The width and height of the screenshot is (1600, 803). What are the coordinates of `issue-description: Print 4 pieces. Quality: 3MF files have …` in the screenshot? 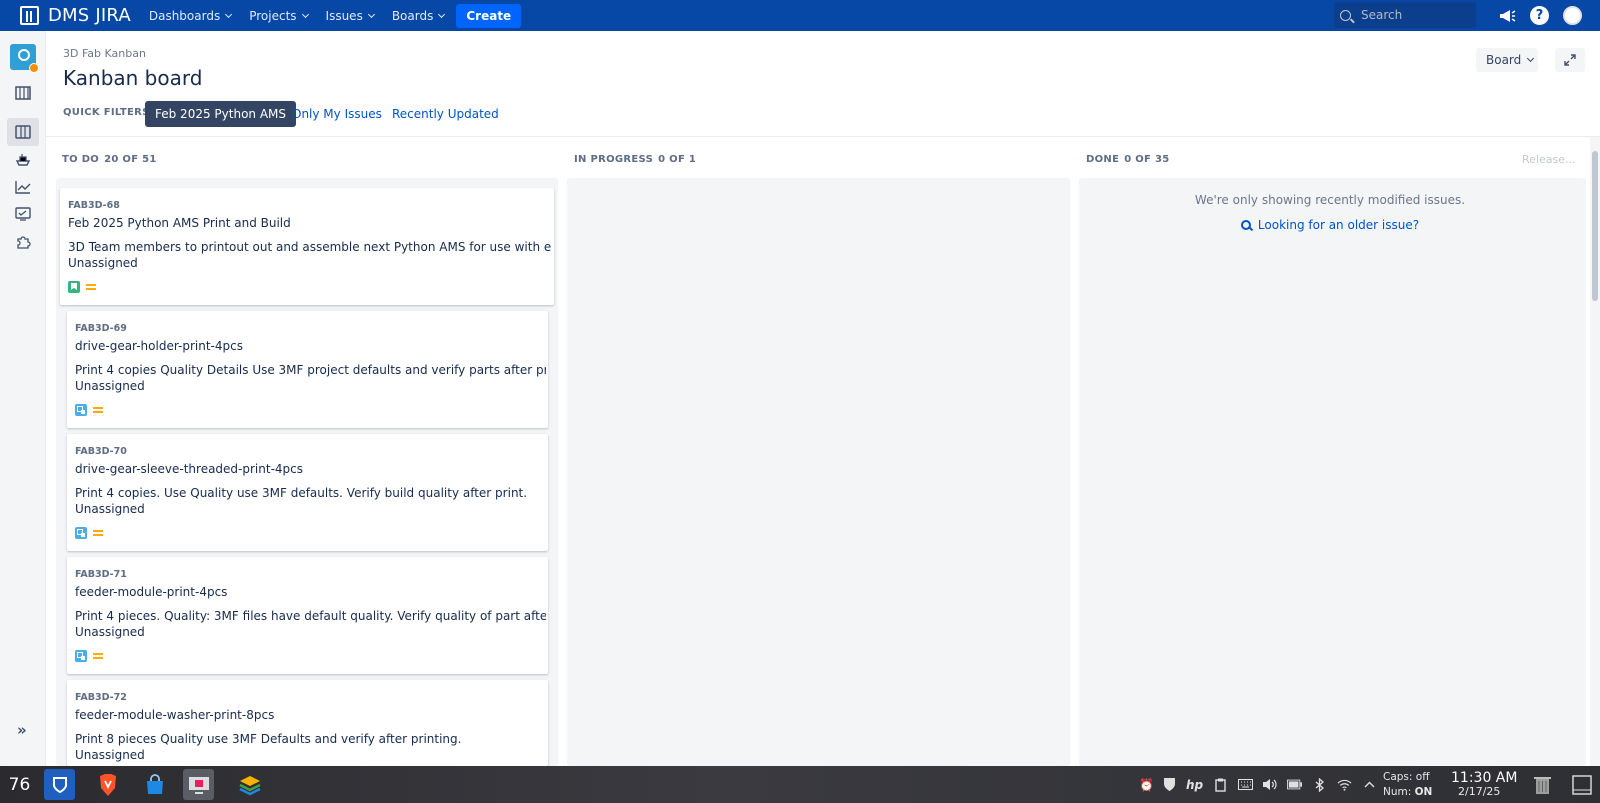 It's located at (310, 616).